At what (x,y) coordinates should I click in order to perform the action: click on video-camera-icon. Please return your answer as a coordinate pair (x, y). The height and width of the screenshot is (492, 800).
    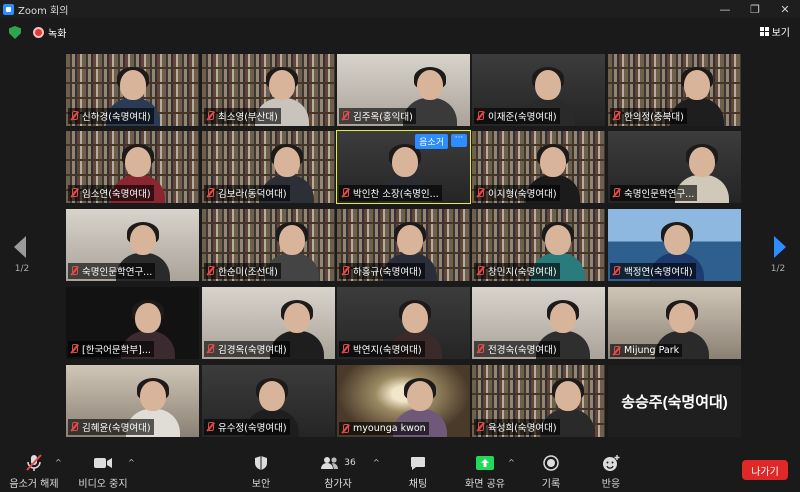
    Looking at the image, I should click on (103, 463).